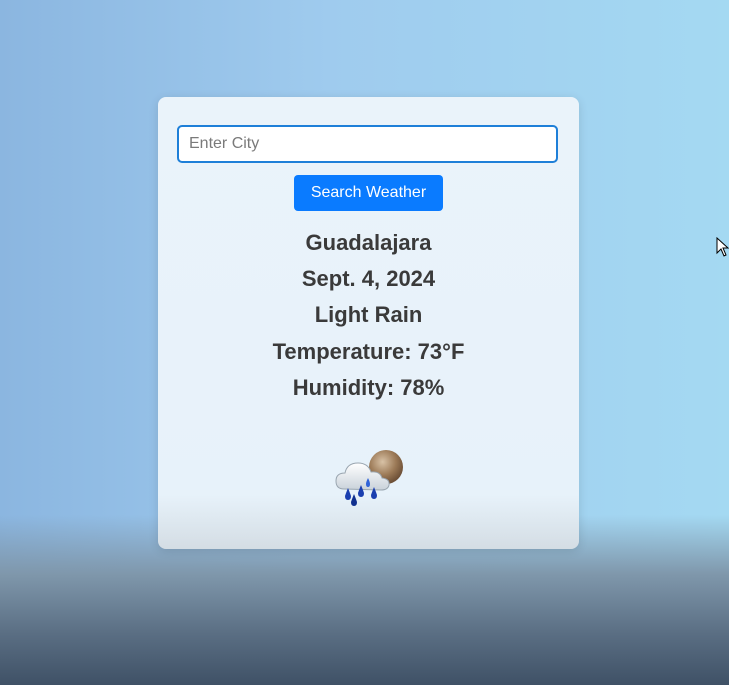  I want to click on city-input, so click(367, 144).